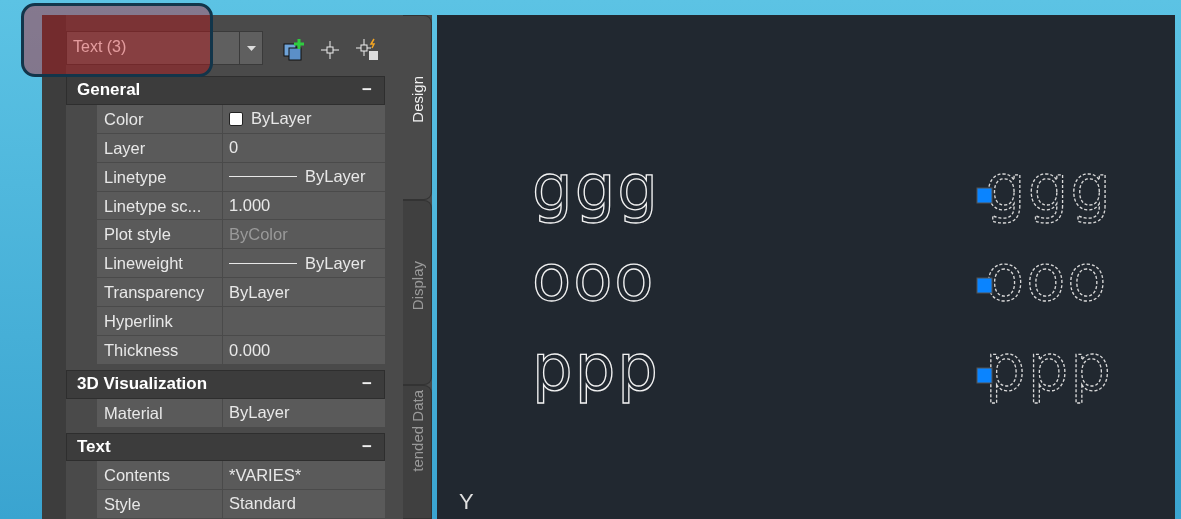 Image resolution: width=1181 pixels, height=519 pixels. I want to click on selection-dropdown: Text (3), so click(165, 48).